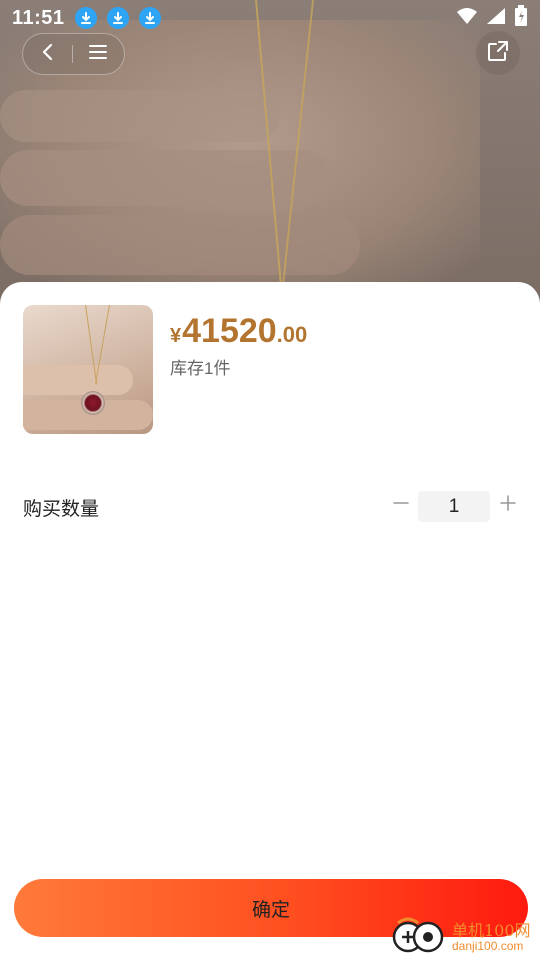 This screenshot has width=540, height=960. Describe the element at coordinates (454, 506) in the screenshot. I see `quantity-input: 1` at that location.